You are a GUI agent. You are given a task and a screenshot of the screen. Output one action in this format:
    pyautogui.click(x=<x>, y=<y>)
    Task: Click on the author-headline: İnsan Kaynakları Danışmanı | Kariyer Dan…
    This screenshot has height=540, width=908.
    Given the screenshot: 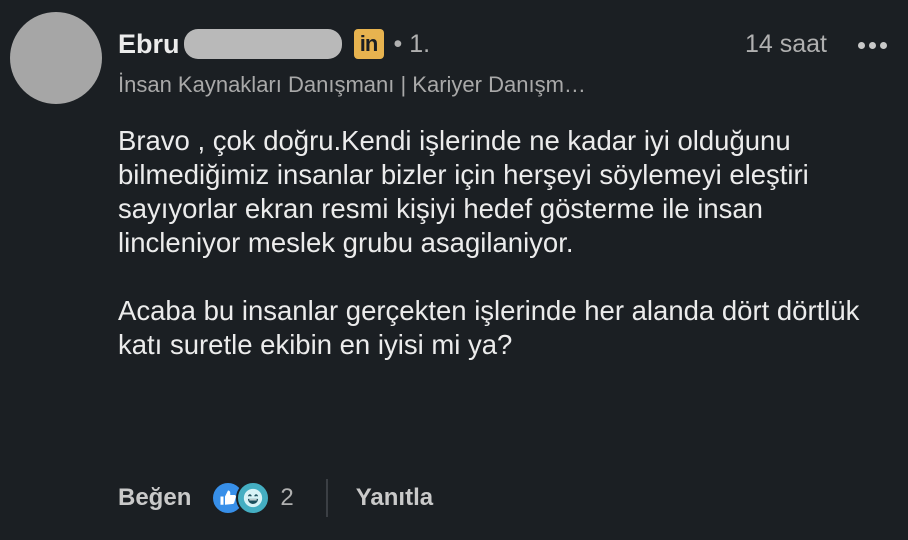 What is the action you would take?
    pyautogui.click(x=352, y=85)
    